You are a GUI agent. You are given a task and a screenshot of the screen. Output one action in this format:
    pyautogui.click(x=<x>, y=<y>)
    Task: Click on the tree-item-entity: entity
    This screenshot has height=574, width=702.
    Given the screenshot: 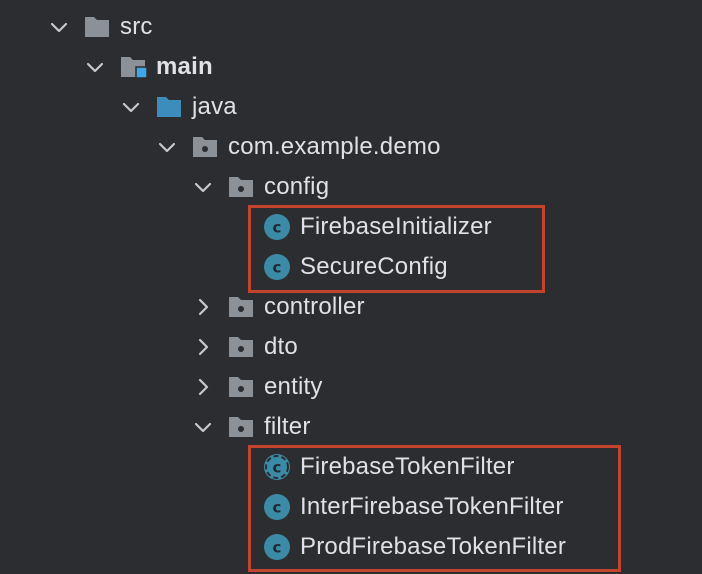 What is the action you would take?
    pyautogui.click(x=351, y=387)
    